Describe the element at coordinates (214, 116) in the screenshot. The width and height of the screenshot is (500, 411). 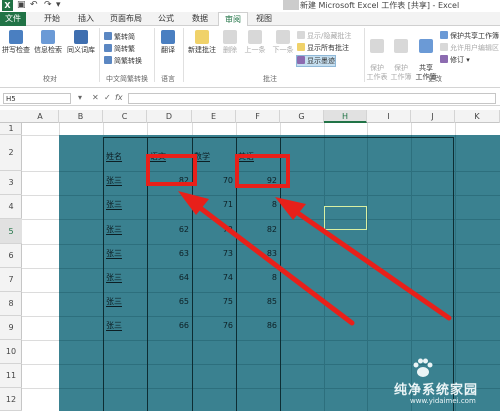
I see `column-header-e: E` at that location.